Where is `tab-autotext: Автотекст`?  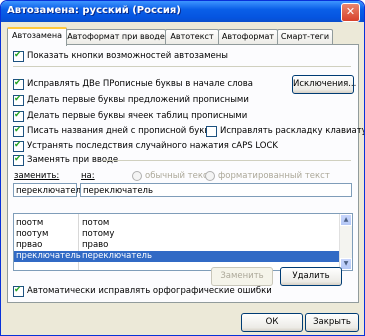
tab-autotext: Автотекст is located at coordinates (192, 36).